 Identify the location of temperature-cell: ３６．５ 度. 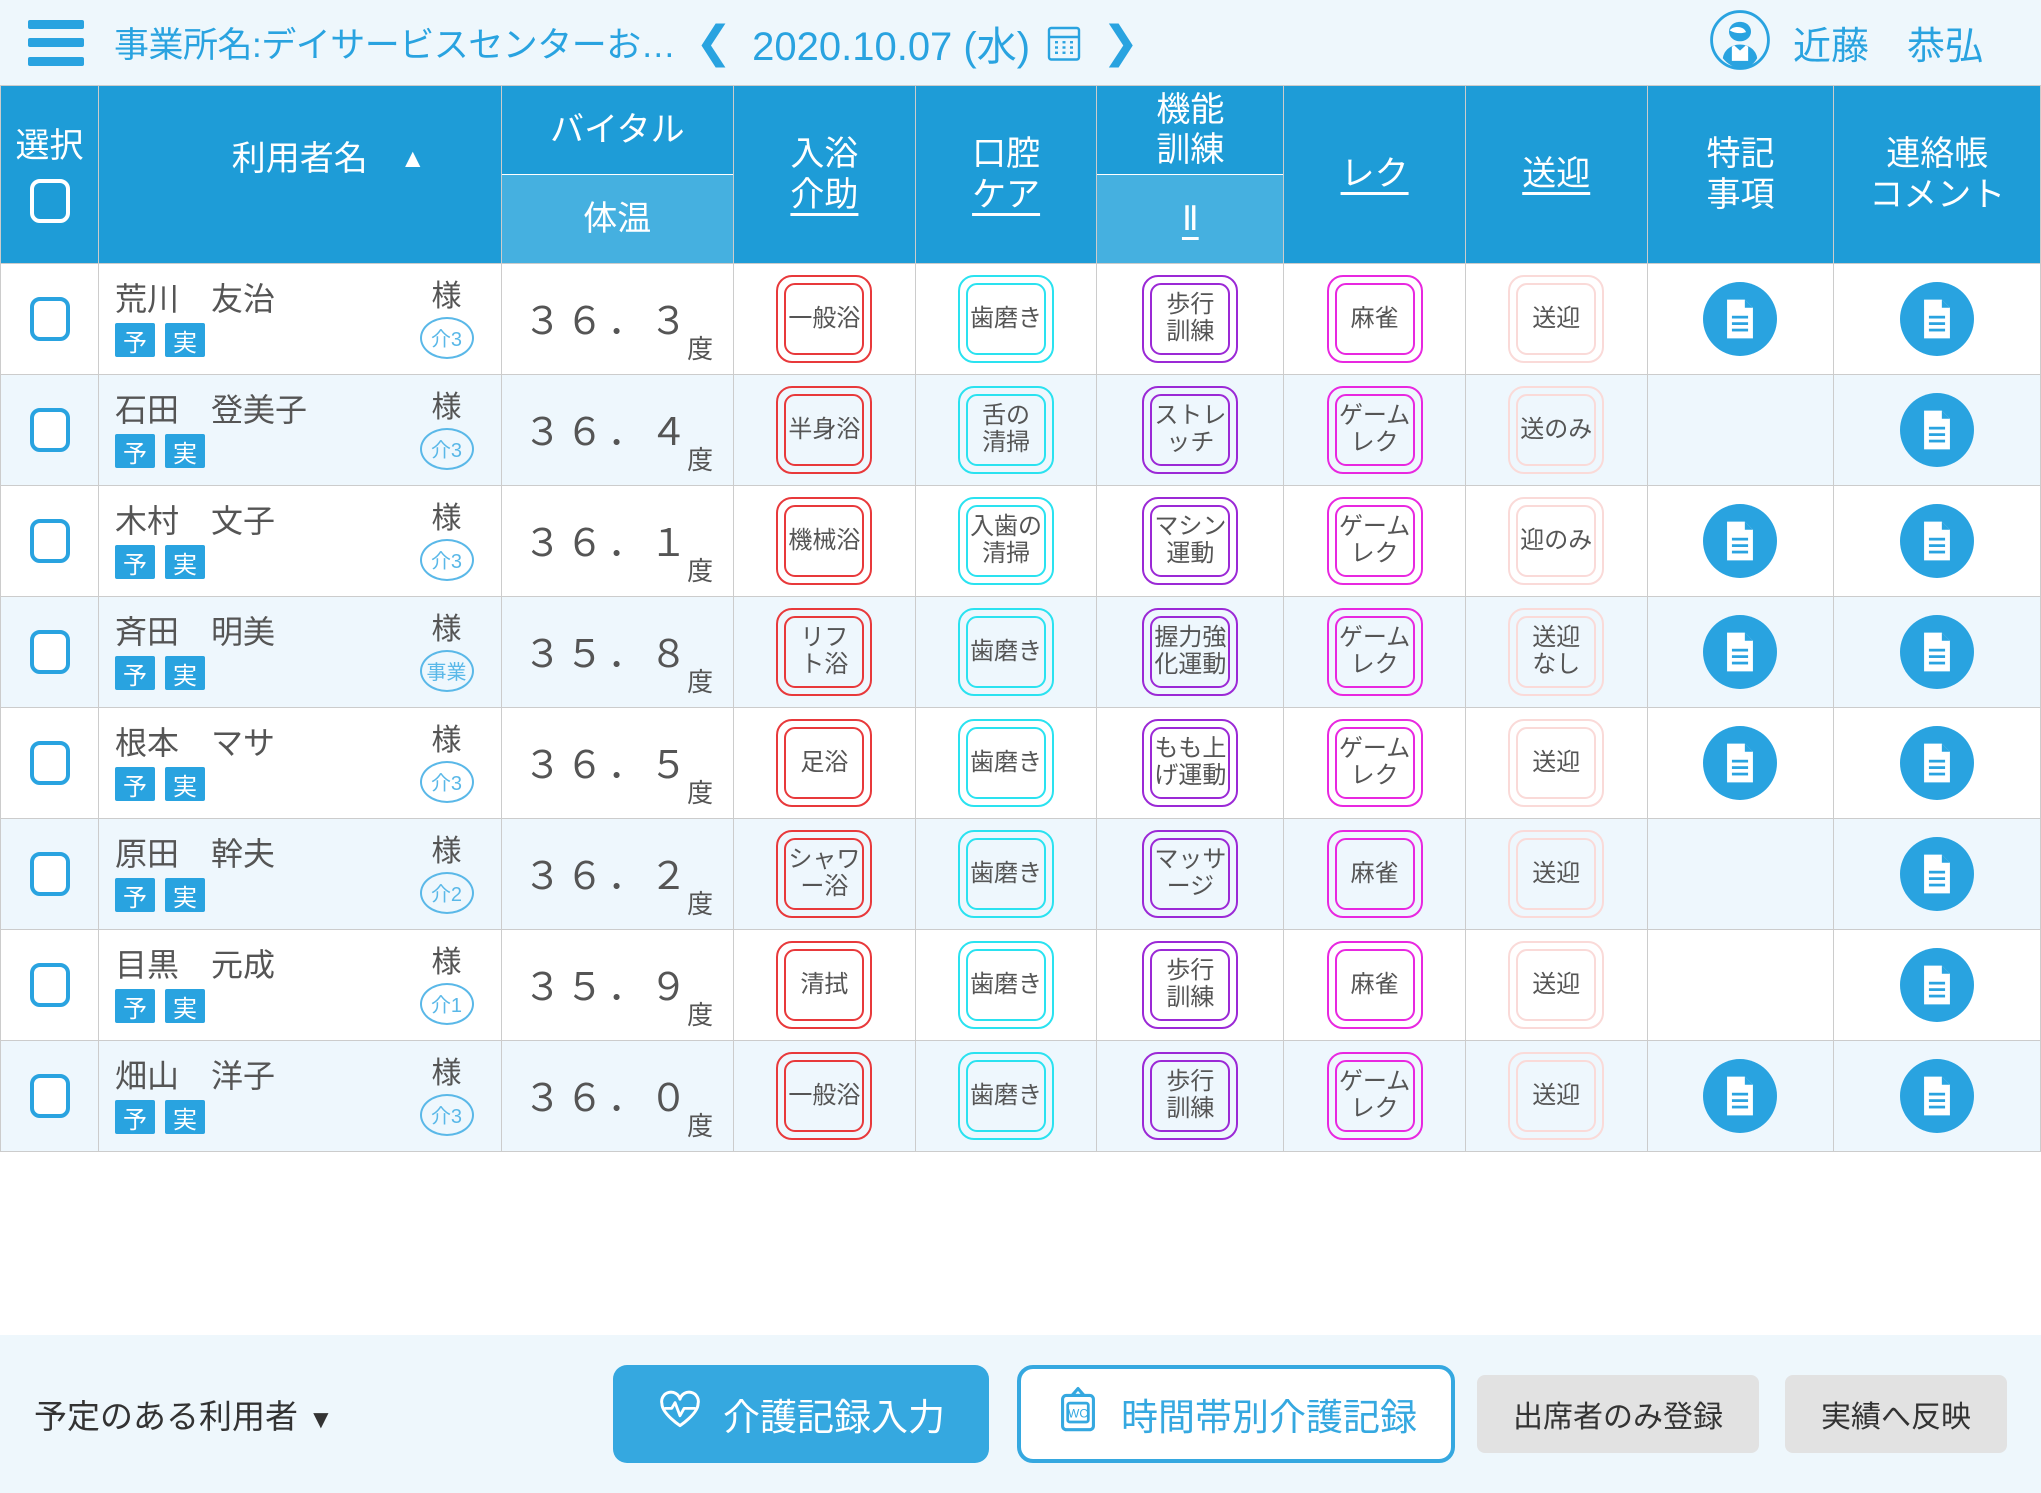
(617, 763).